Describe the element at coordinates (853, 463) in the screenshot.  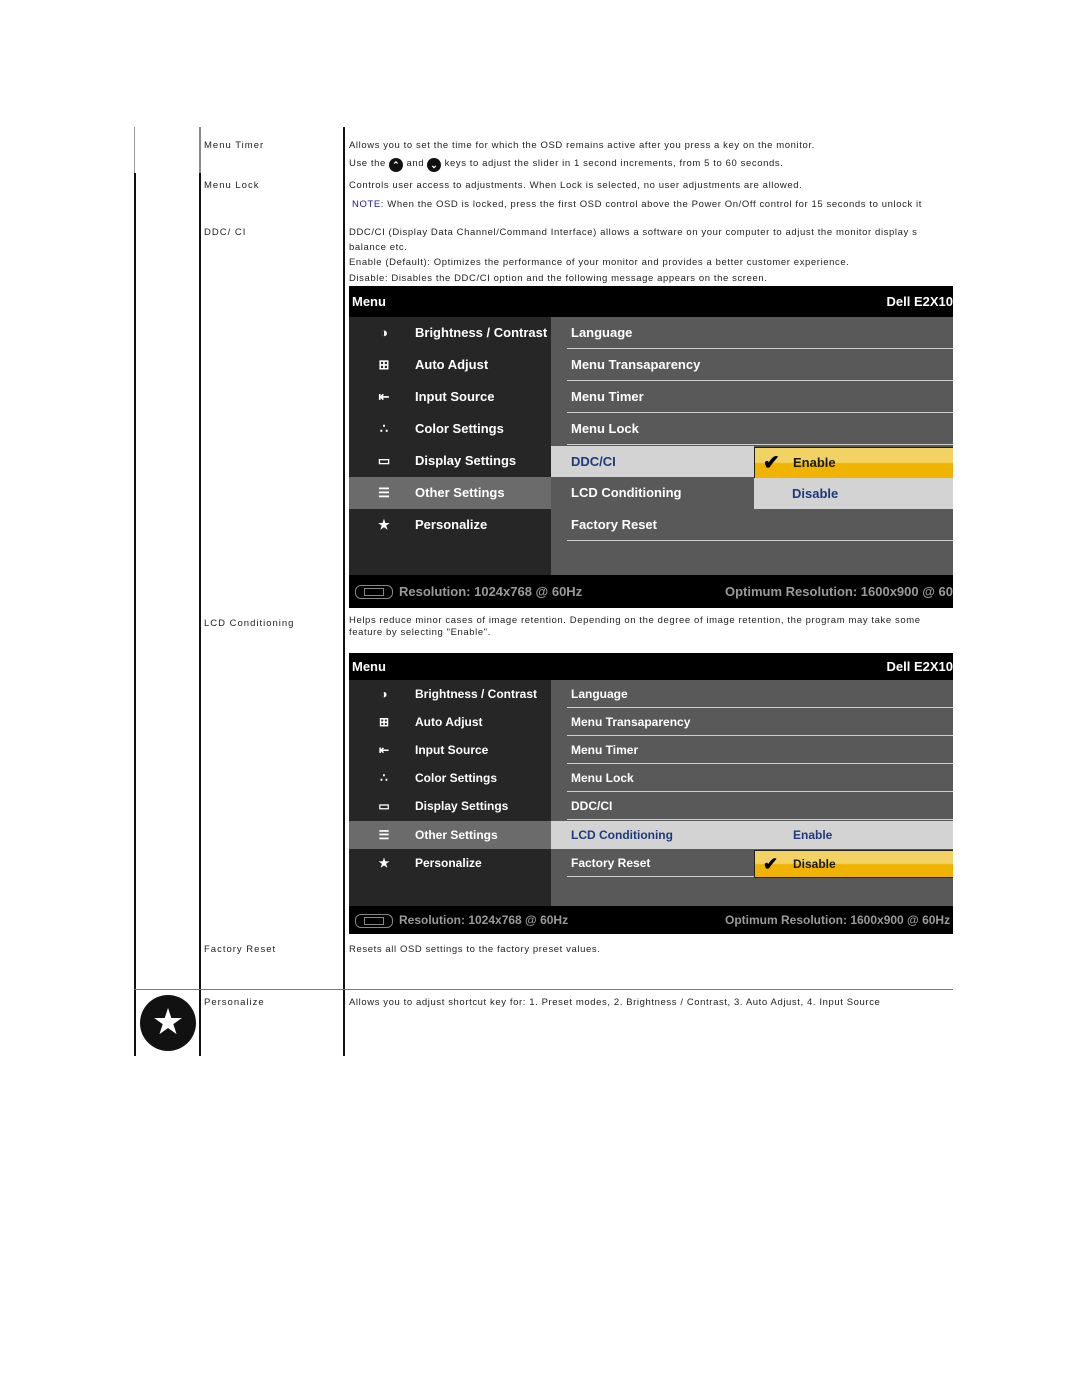
I see `osd-option-enable: ✔ Enable` at that location.